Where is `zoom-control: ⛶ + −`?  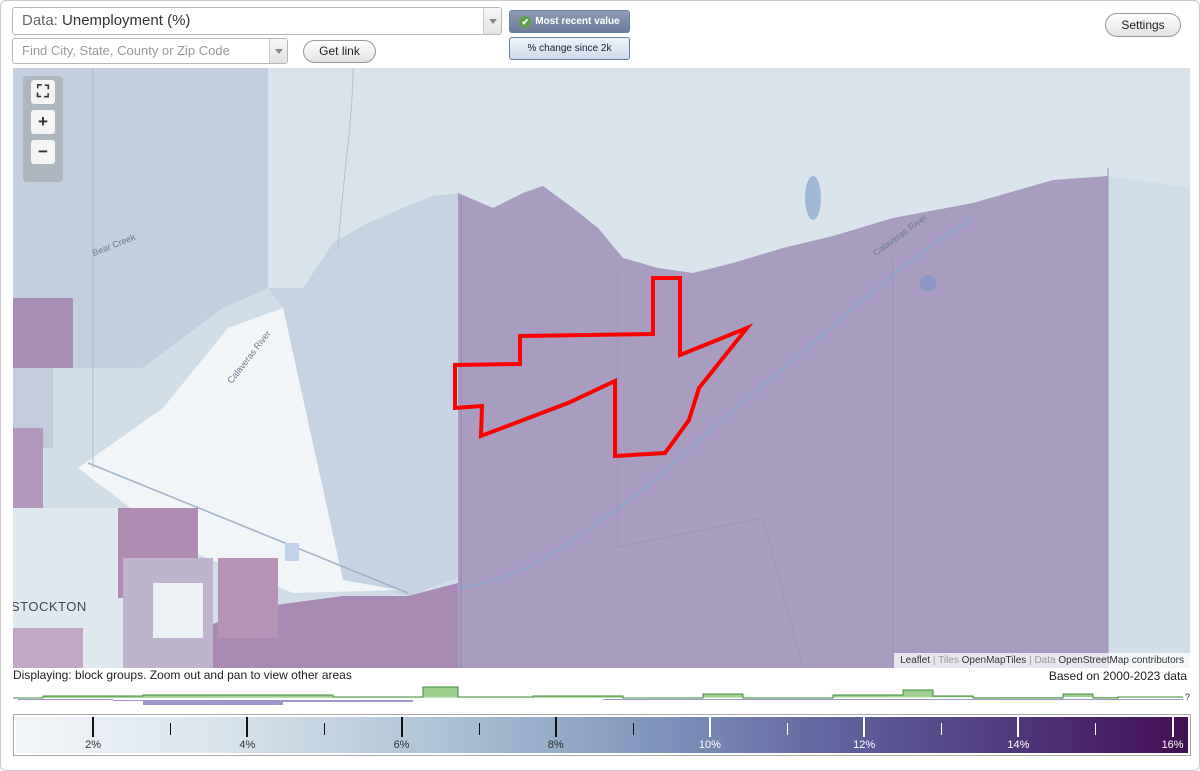 zoom-control: ⛶ + − is located at coordinates (43, 129).